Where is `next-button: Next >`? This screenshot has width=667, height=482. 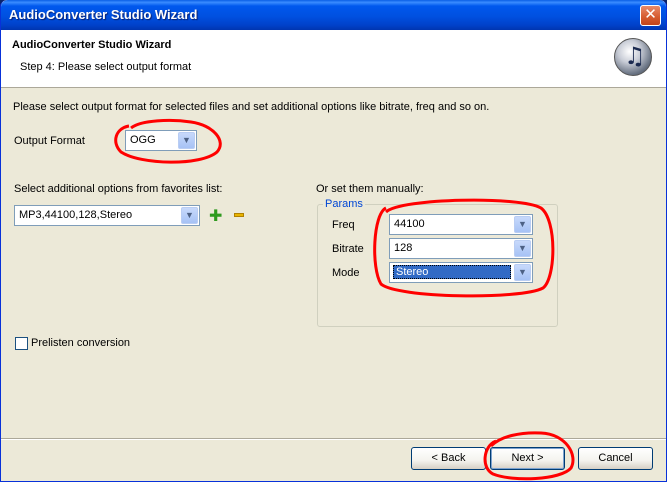
next-button: Next > is located at coordinates (527, 458).